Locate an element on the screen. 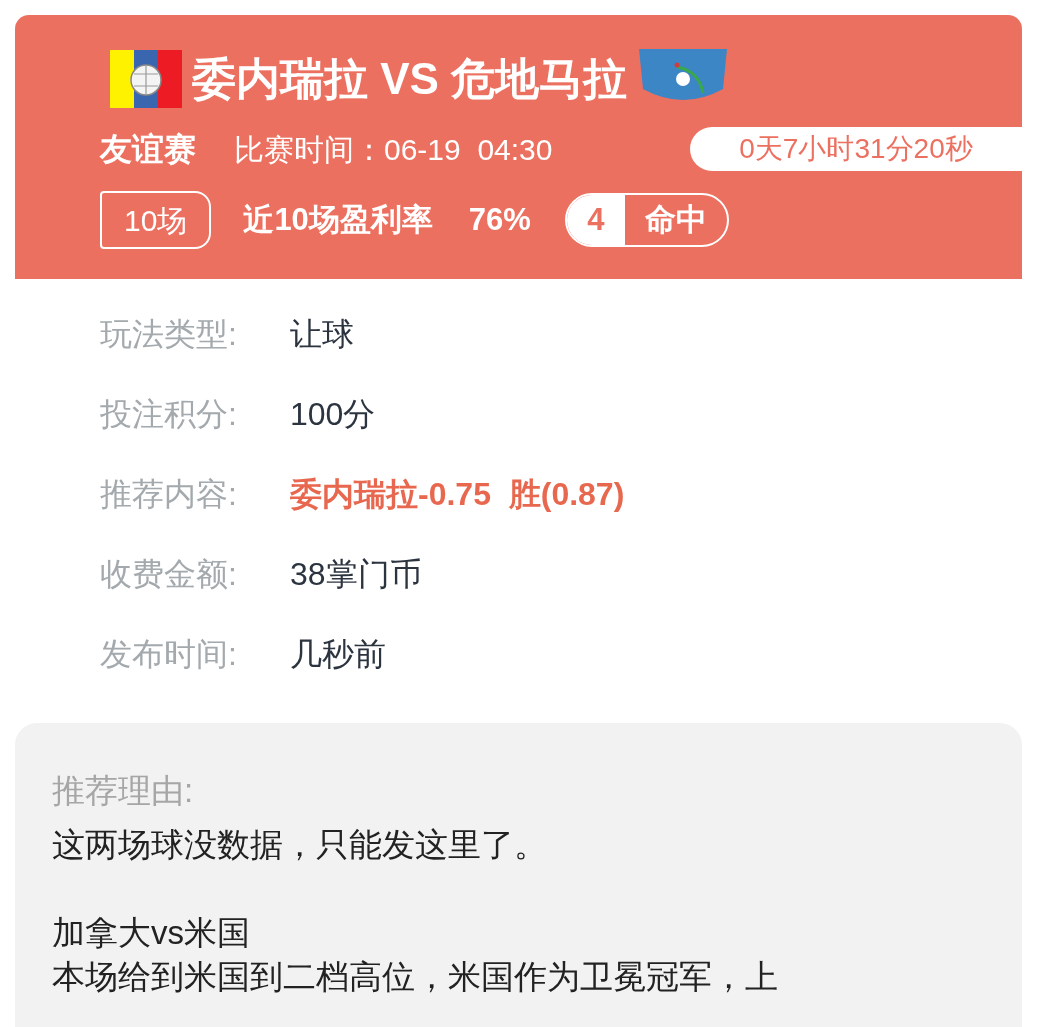 Image resolution: width=1045 pixels, height=1027 pixels. flag-icon is located at coordinates (146, 79).